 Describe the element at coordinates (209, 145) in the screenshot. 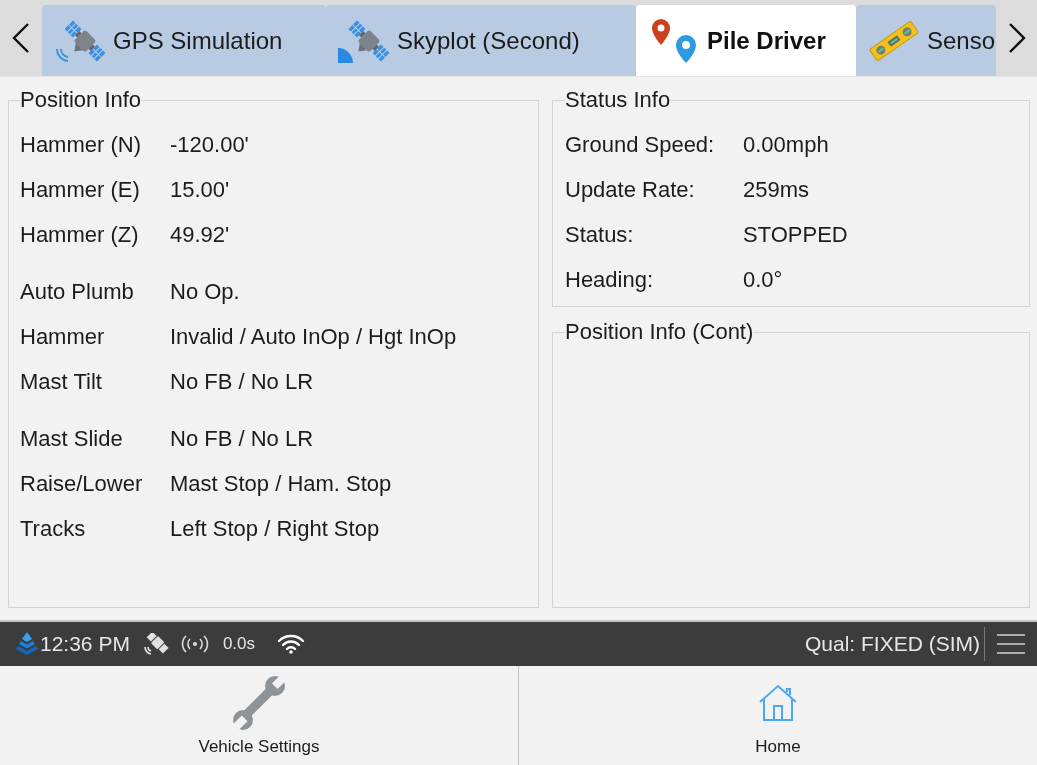

I see `field-value: -120.00'` at that location.